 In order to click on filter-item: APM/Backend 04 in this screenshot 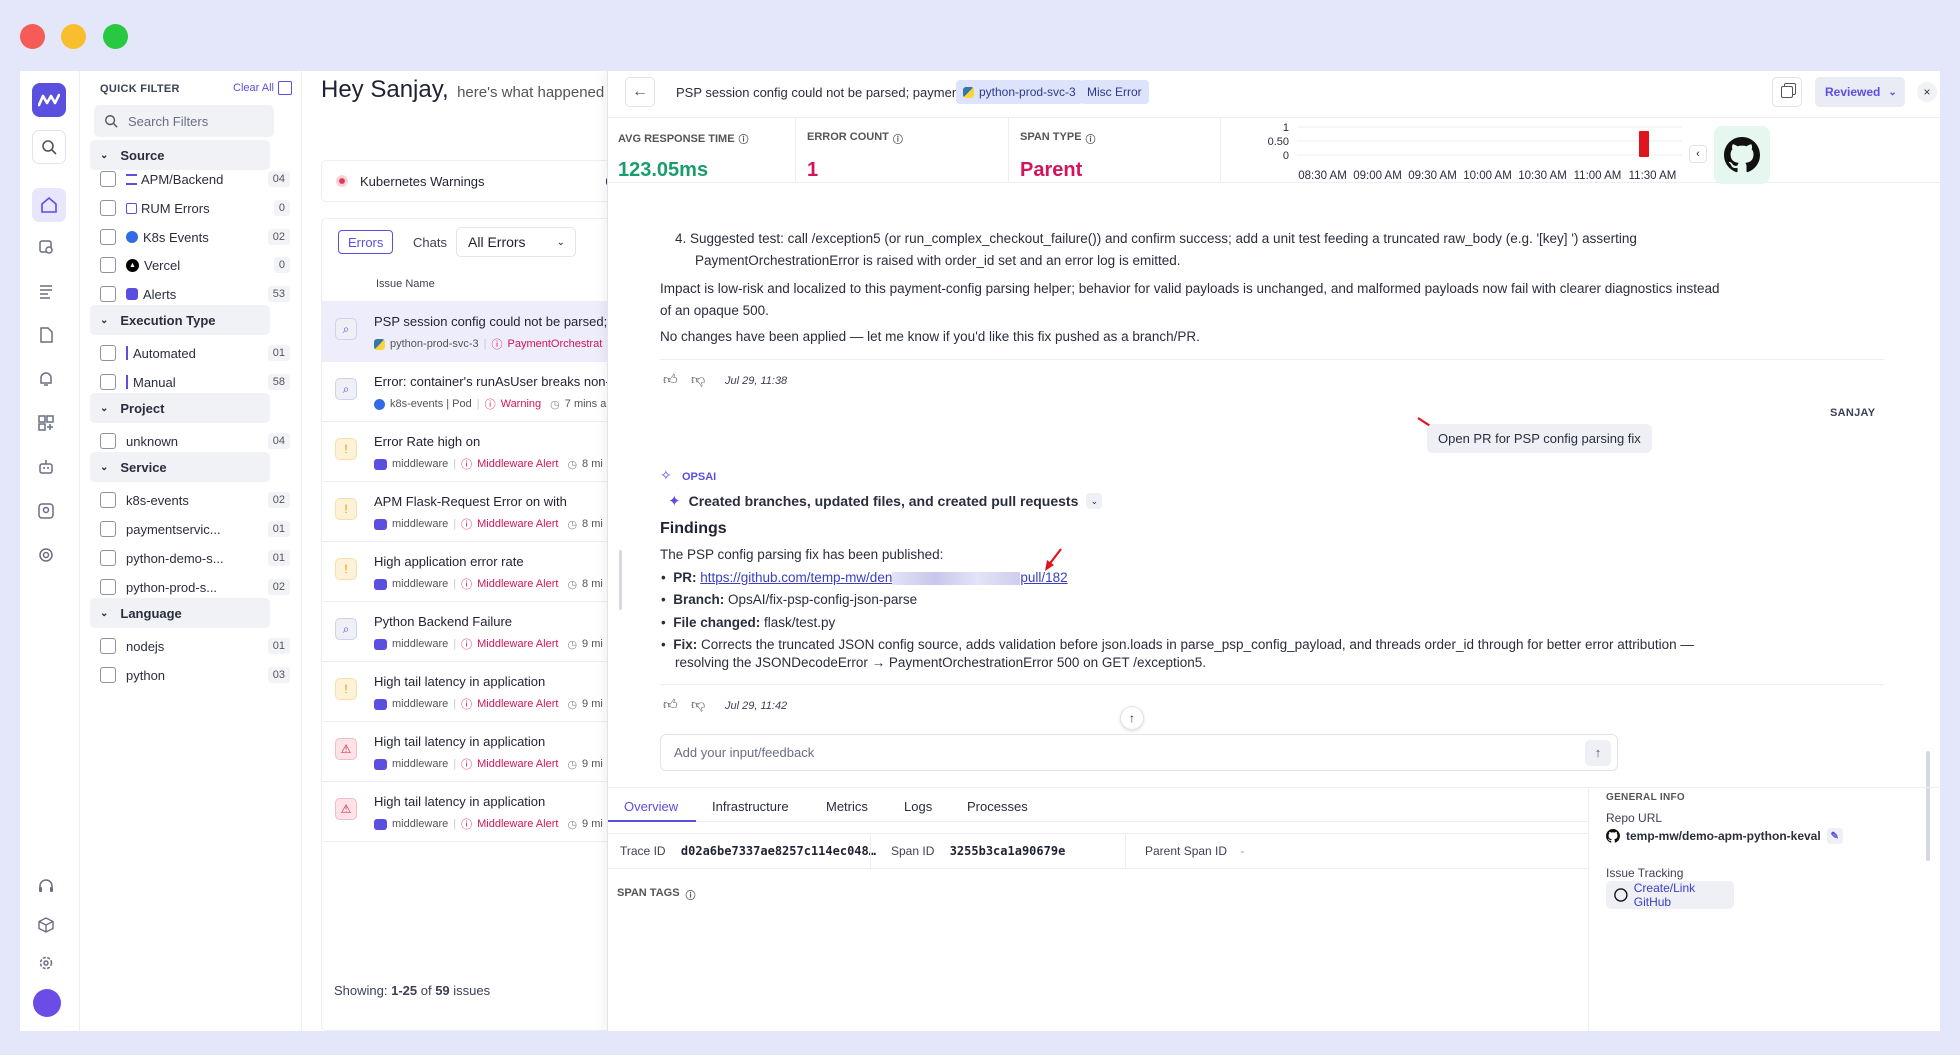, I will do `click(195, 179)`.